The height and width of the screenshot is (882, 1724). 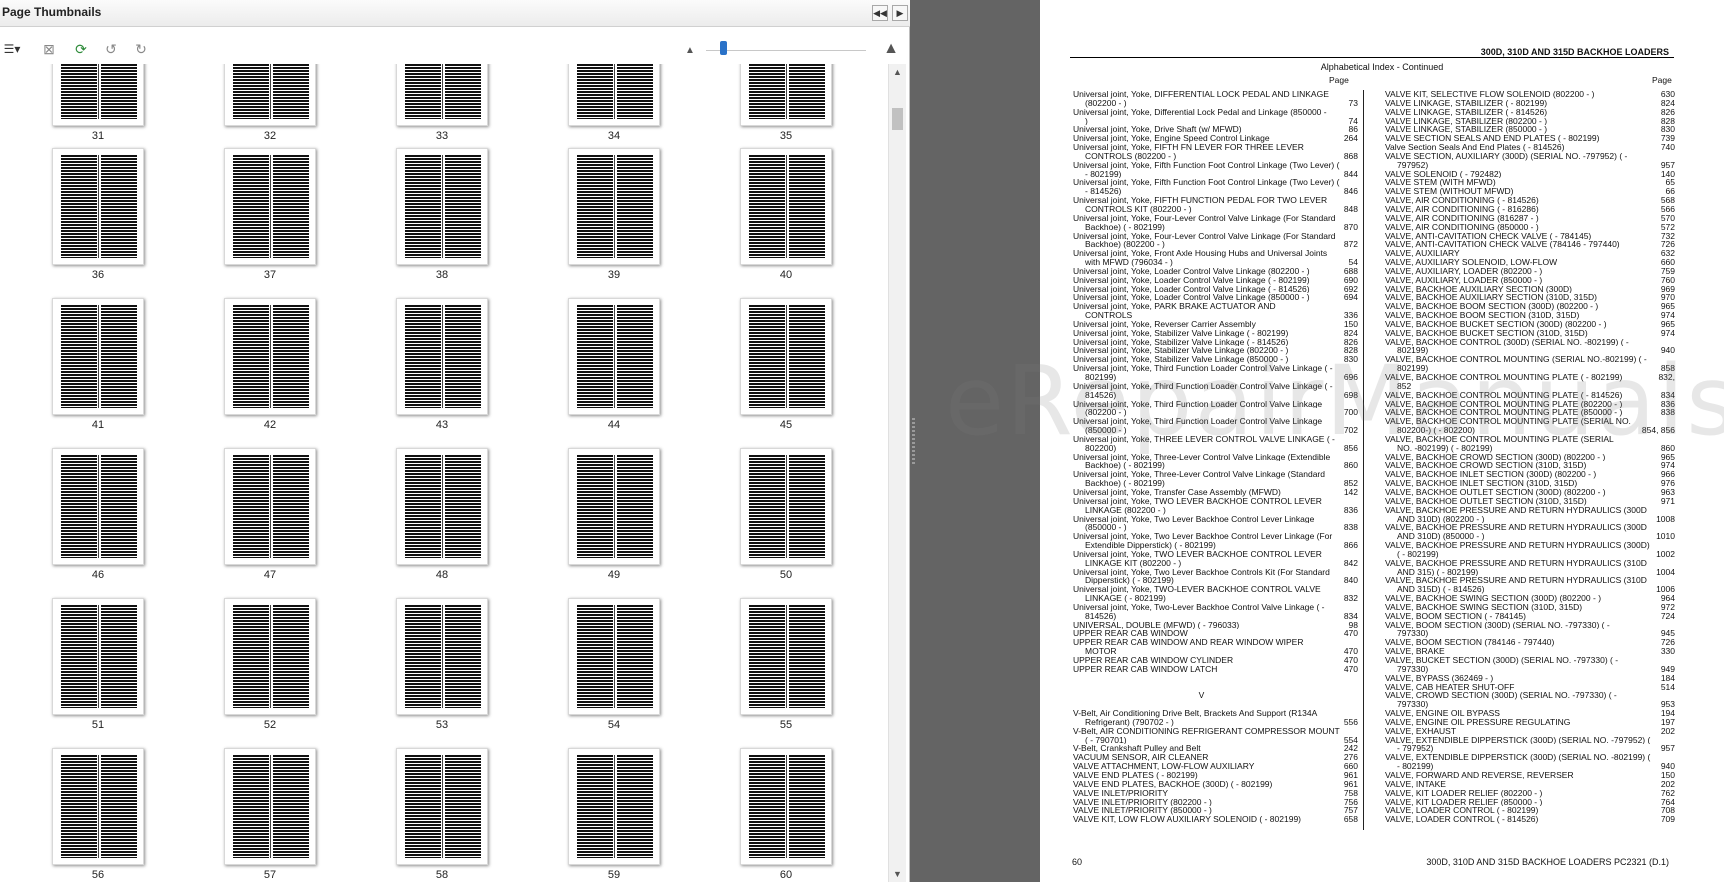 What do you see at coordinates (1215, 545) in the screenshot?
I see `index-entry: Extendible Dipperstick) ( - 802199) 866` at bounding box center [1215, 545].